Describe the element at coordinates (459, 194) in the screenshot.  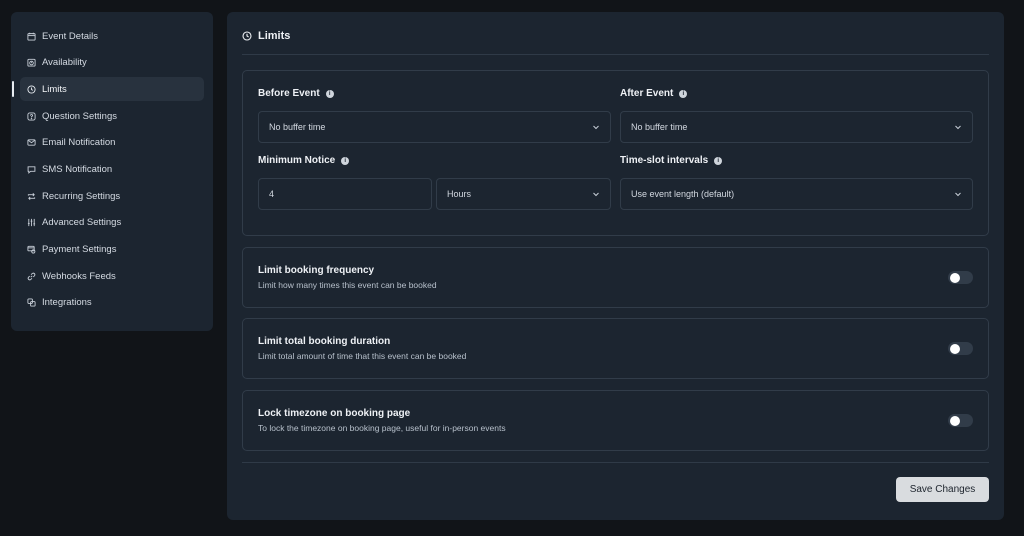
I see `minimum-notice-unit: Hours` at that location.